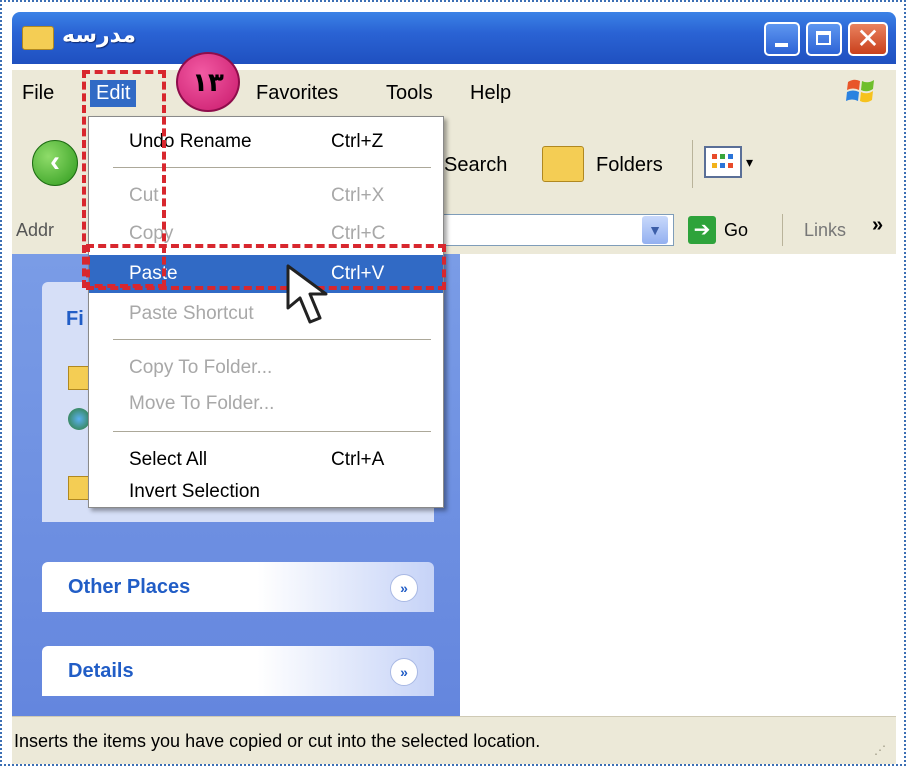 The height and width of the screenshot is (766, 906). I want to click on folders-button: Folders, so click(629, 165).